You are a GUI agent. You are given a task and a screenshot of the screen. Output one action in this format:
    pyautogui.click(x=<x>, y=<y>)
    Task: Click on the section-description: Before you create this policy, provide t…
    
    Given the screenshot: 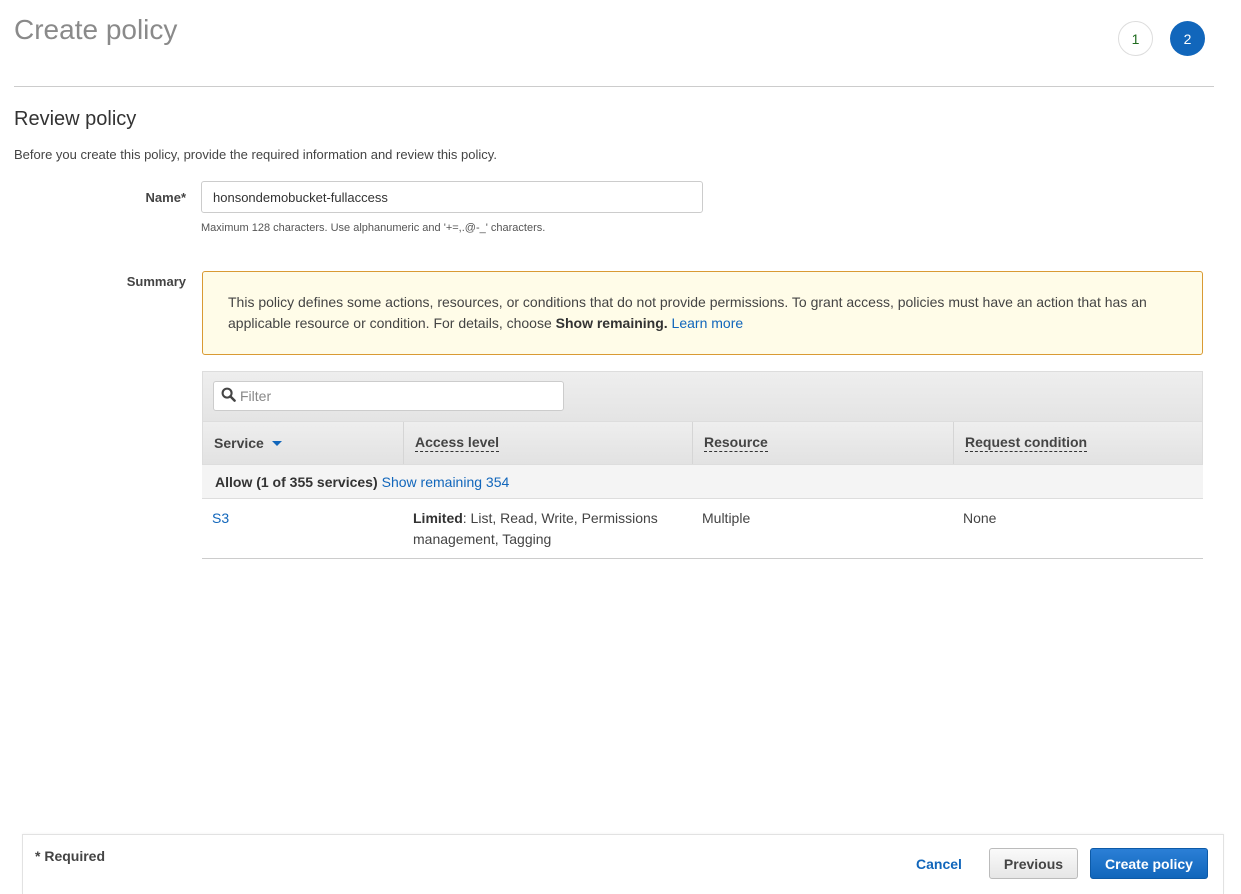 What is the action you would take?
    pyautogui.click(x=255, y=154)
    